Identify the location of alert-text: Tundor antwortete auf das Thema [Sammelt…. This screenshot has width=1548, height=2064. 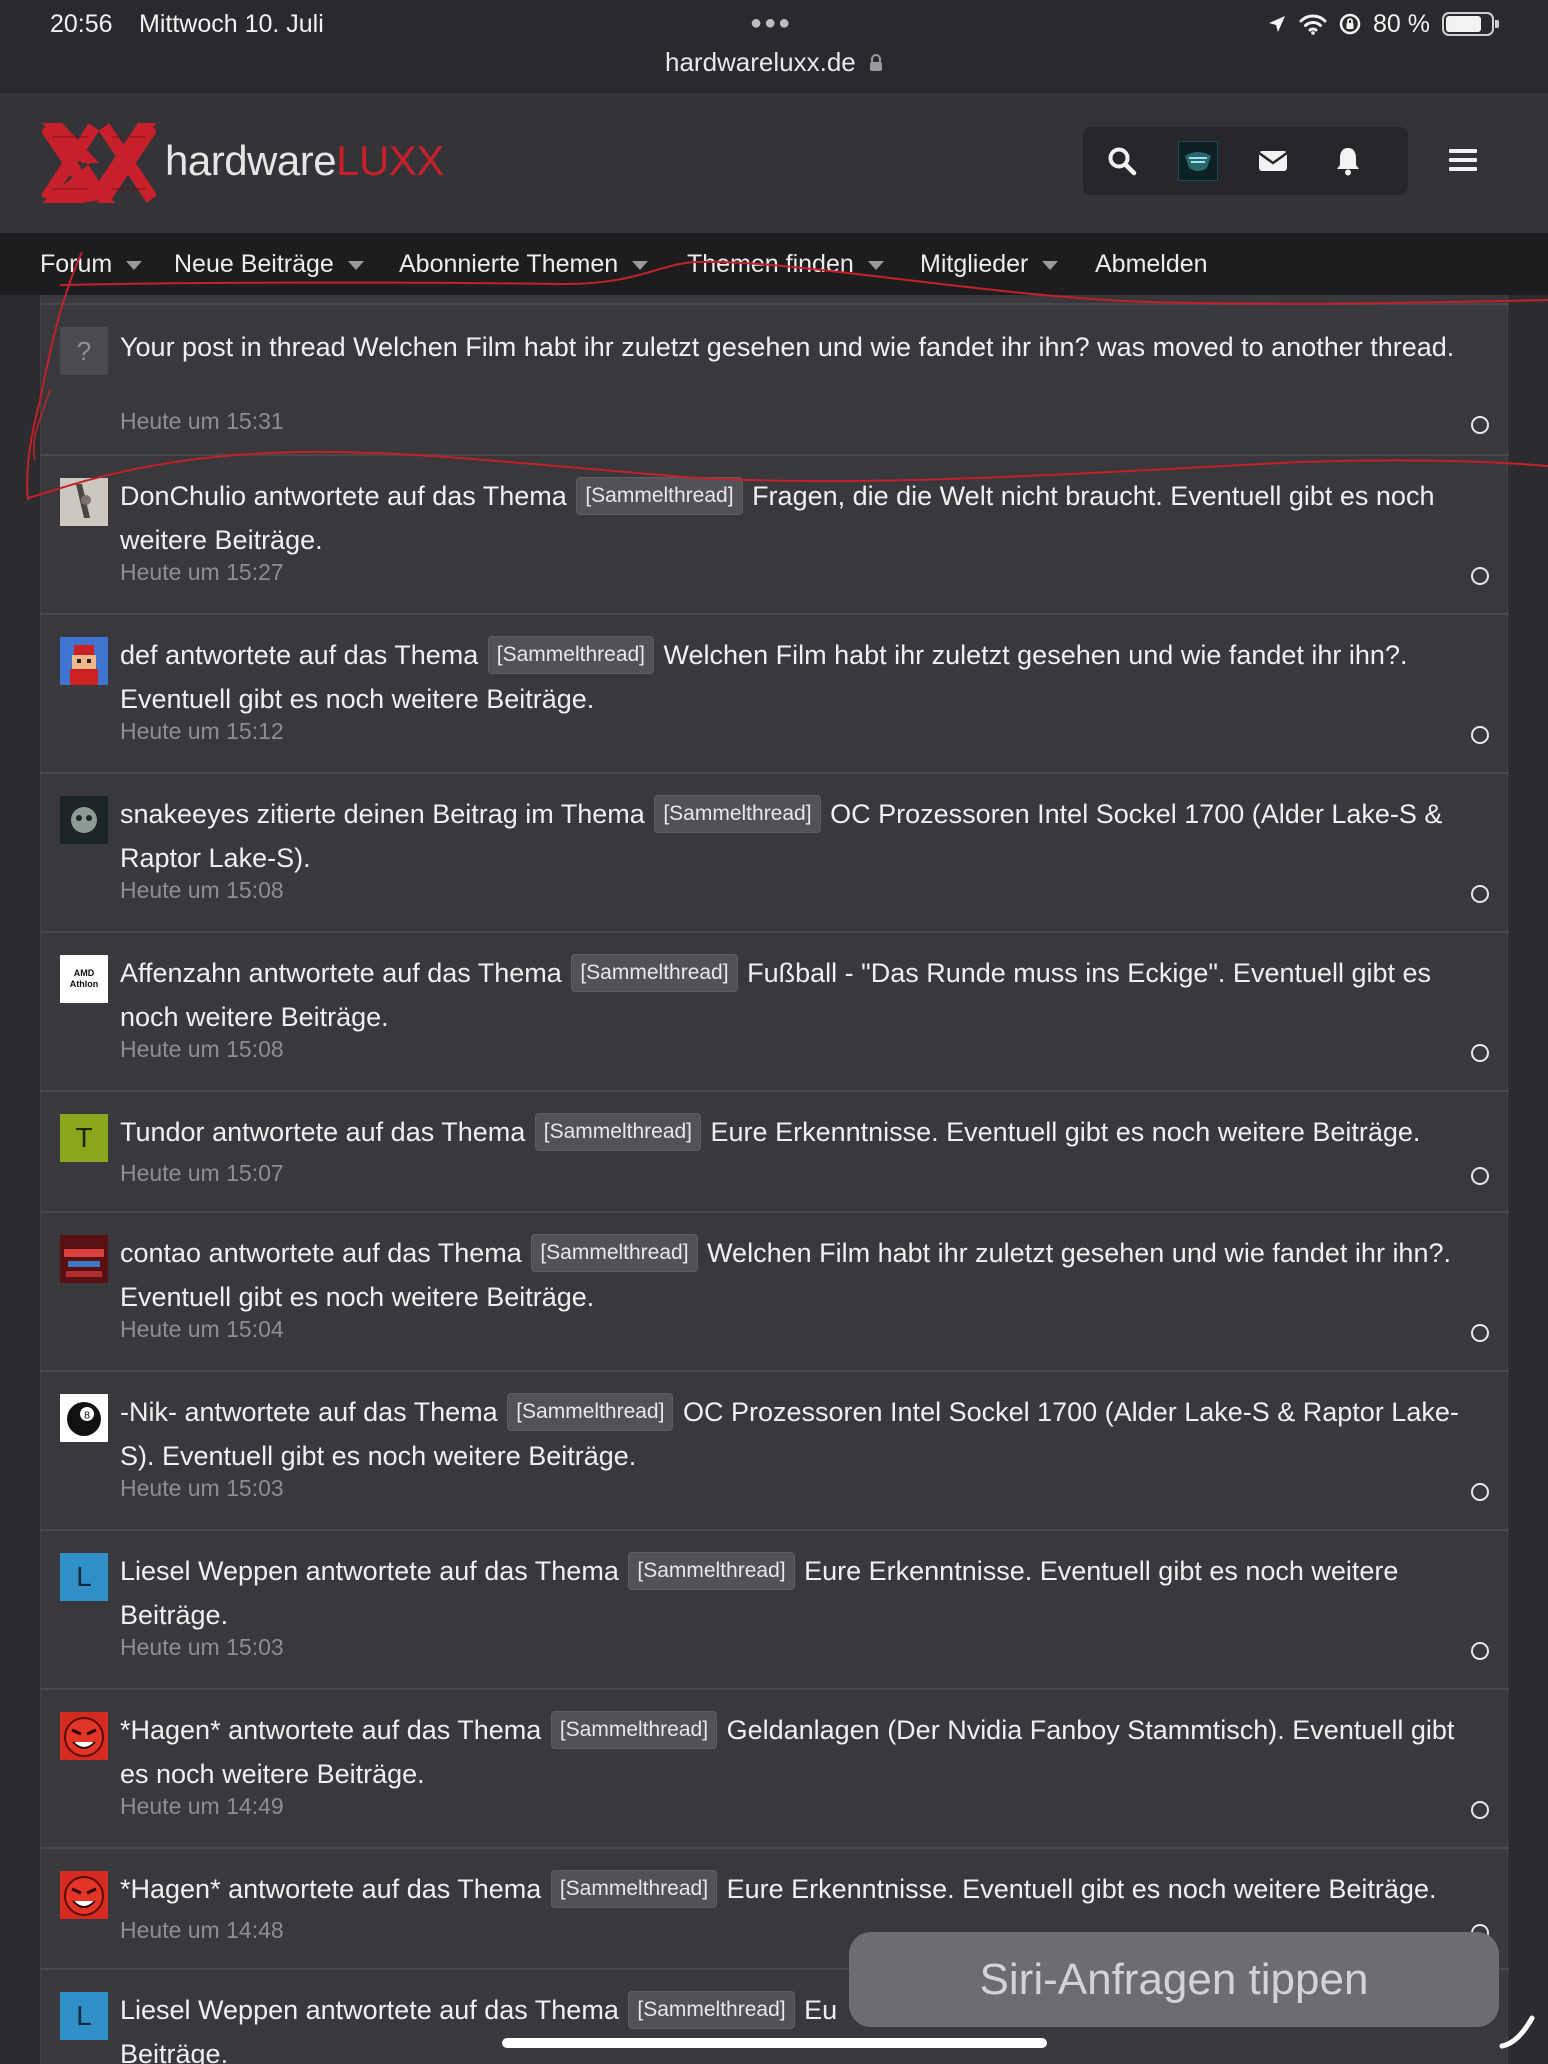
(805, 1132).